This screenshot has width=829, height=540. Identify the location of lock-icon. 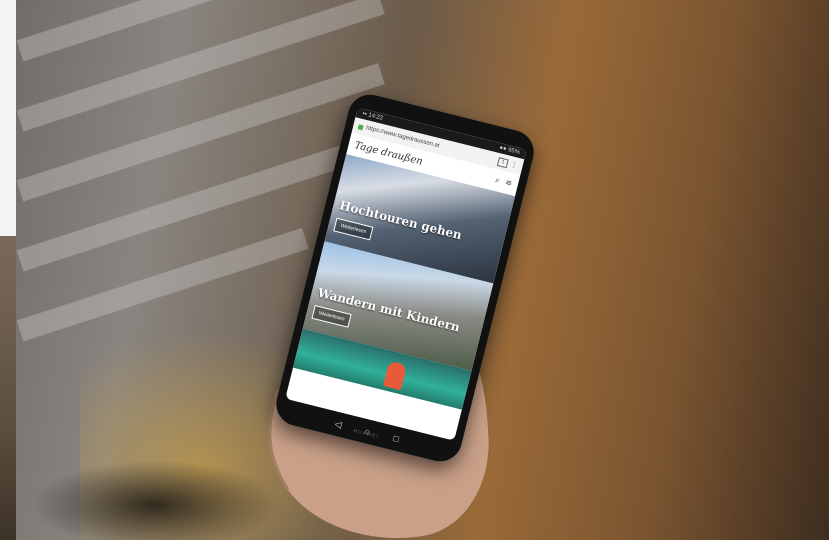
(360, 126).